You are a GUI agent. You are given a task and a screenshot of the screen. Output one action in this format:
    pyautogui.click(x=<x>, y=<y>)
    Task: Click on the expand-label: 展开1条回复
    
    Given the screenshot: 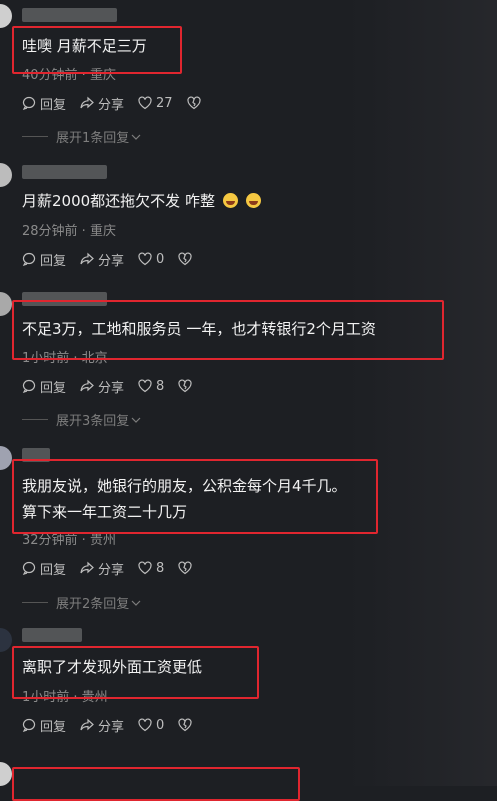 What is the action you would take?
    pyautogui.click(x=93, y=138)
    